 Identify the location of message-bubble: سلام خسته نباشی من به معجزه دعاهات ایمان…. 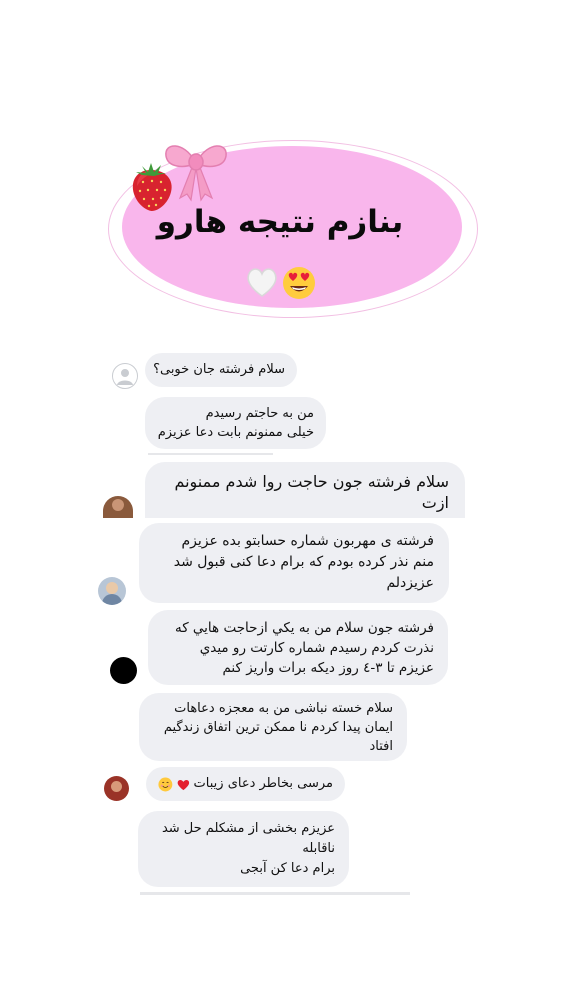
(273, 727).